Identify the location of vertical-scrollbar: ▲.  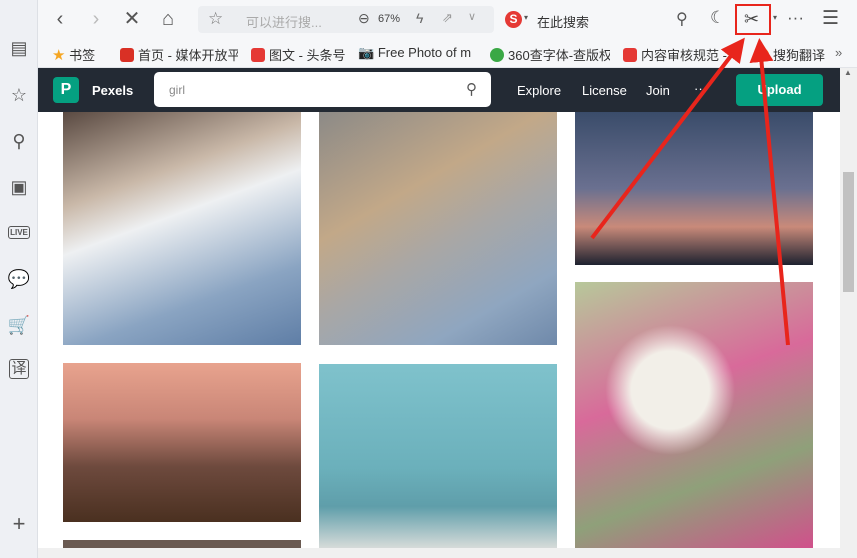
(848, 308).